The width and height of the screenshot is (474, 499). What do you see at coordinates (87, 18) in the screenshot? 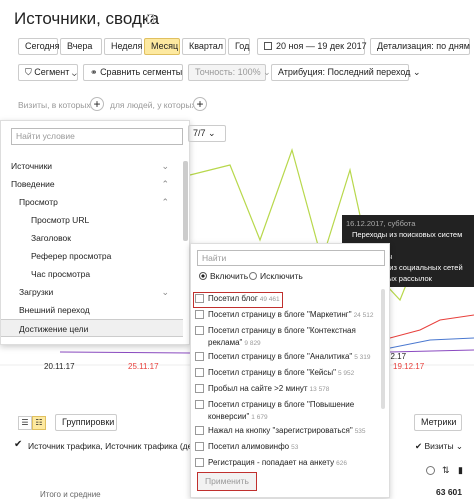
I see `page-title: Источники, сводка` at bounding box center [87, 18].